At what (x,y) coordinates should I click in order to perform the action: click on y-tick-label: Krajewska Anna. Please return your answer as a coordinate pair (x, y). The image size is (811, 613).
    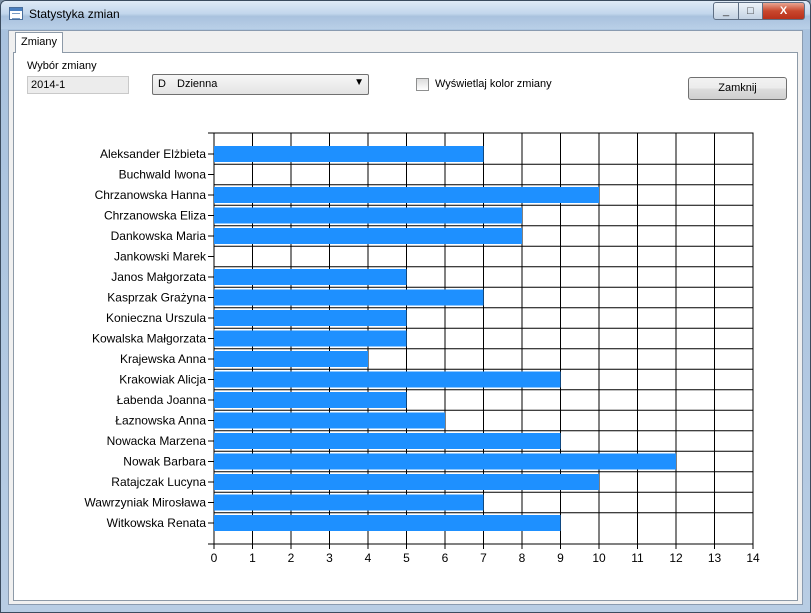
    Looking at the image, I should click on (163, 359).